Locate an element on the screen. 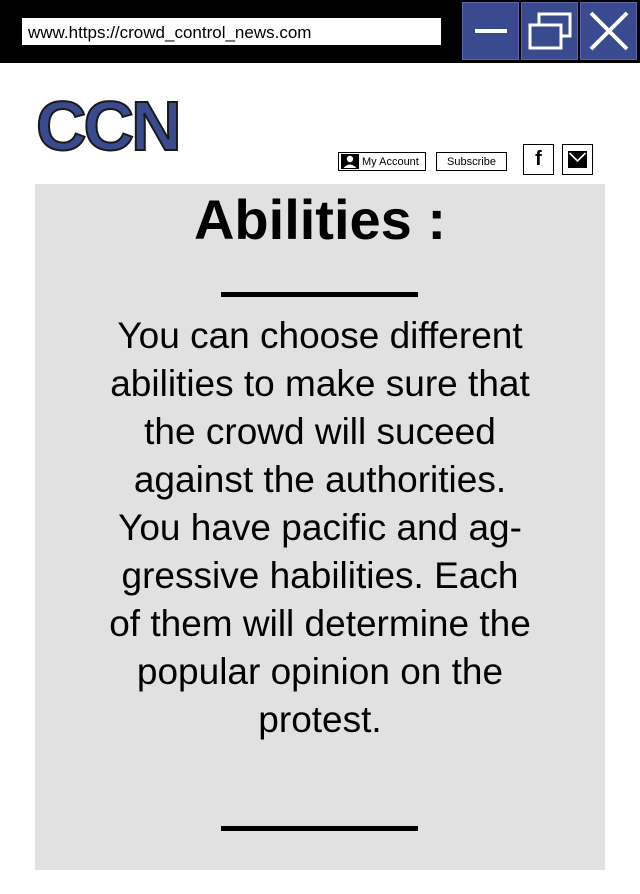 The image size is (640, 894). browser-titlebar: www.https://crowd_control_news.com is located at coordinates (320, 31).